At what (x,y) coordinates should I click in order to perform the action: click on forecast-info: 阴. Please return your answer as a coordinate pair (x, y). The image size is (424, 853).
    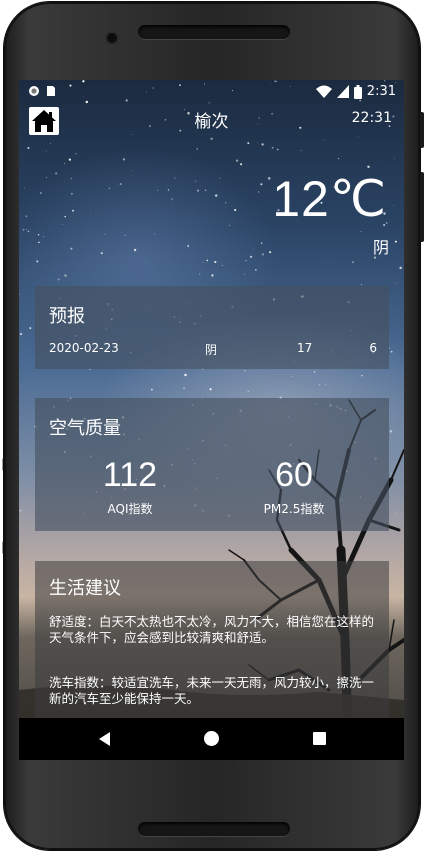
    Looking at the image, I should click on (211, 350).